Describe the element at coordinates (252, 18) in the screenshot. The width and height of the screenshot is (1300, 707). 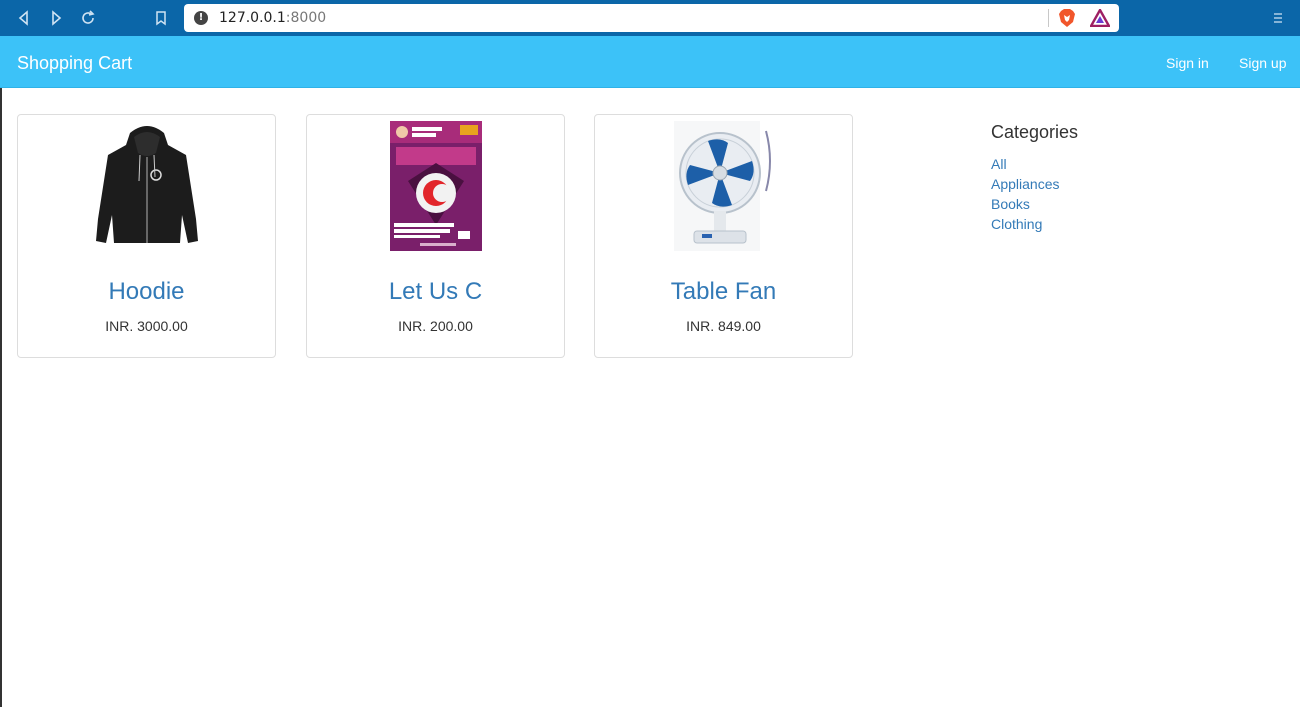
I see `url-host: 127.0.0.1` at that location.